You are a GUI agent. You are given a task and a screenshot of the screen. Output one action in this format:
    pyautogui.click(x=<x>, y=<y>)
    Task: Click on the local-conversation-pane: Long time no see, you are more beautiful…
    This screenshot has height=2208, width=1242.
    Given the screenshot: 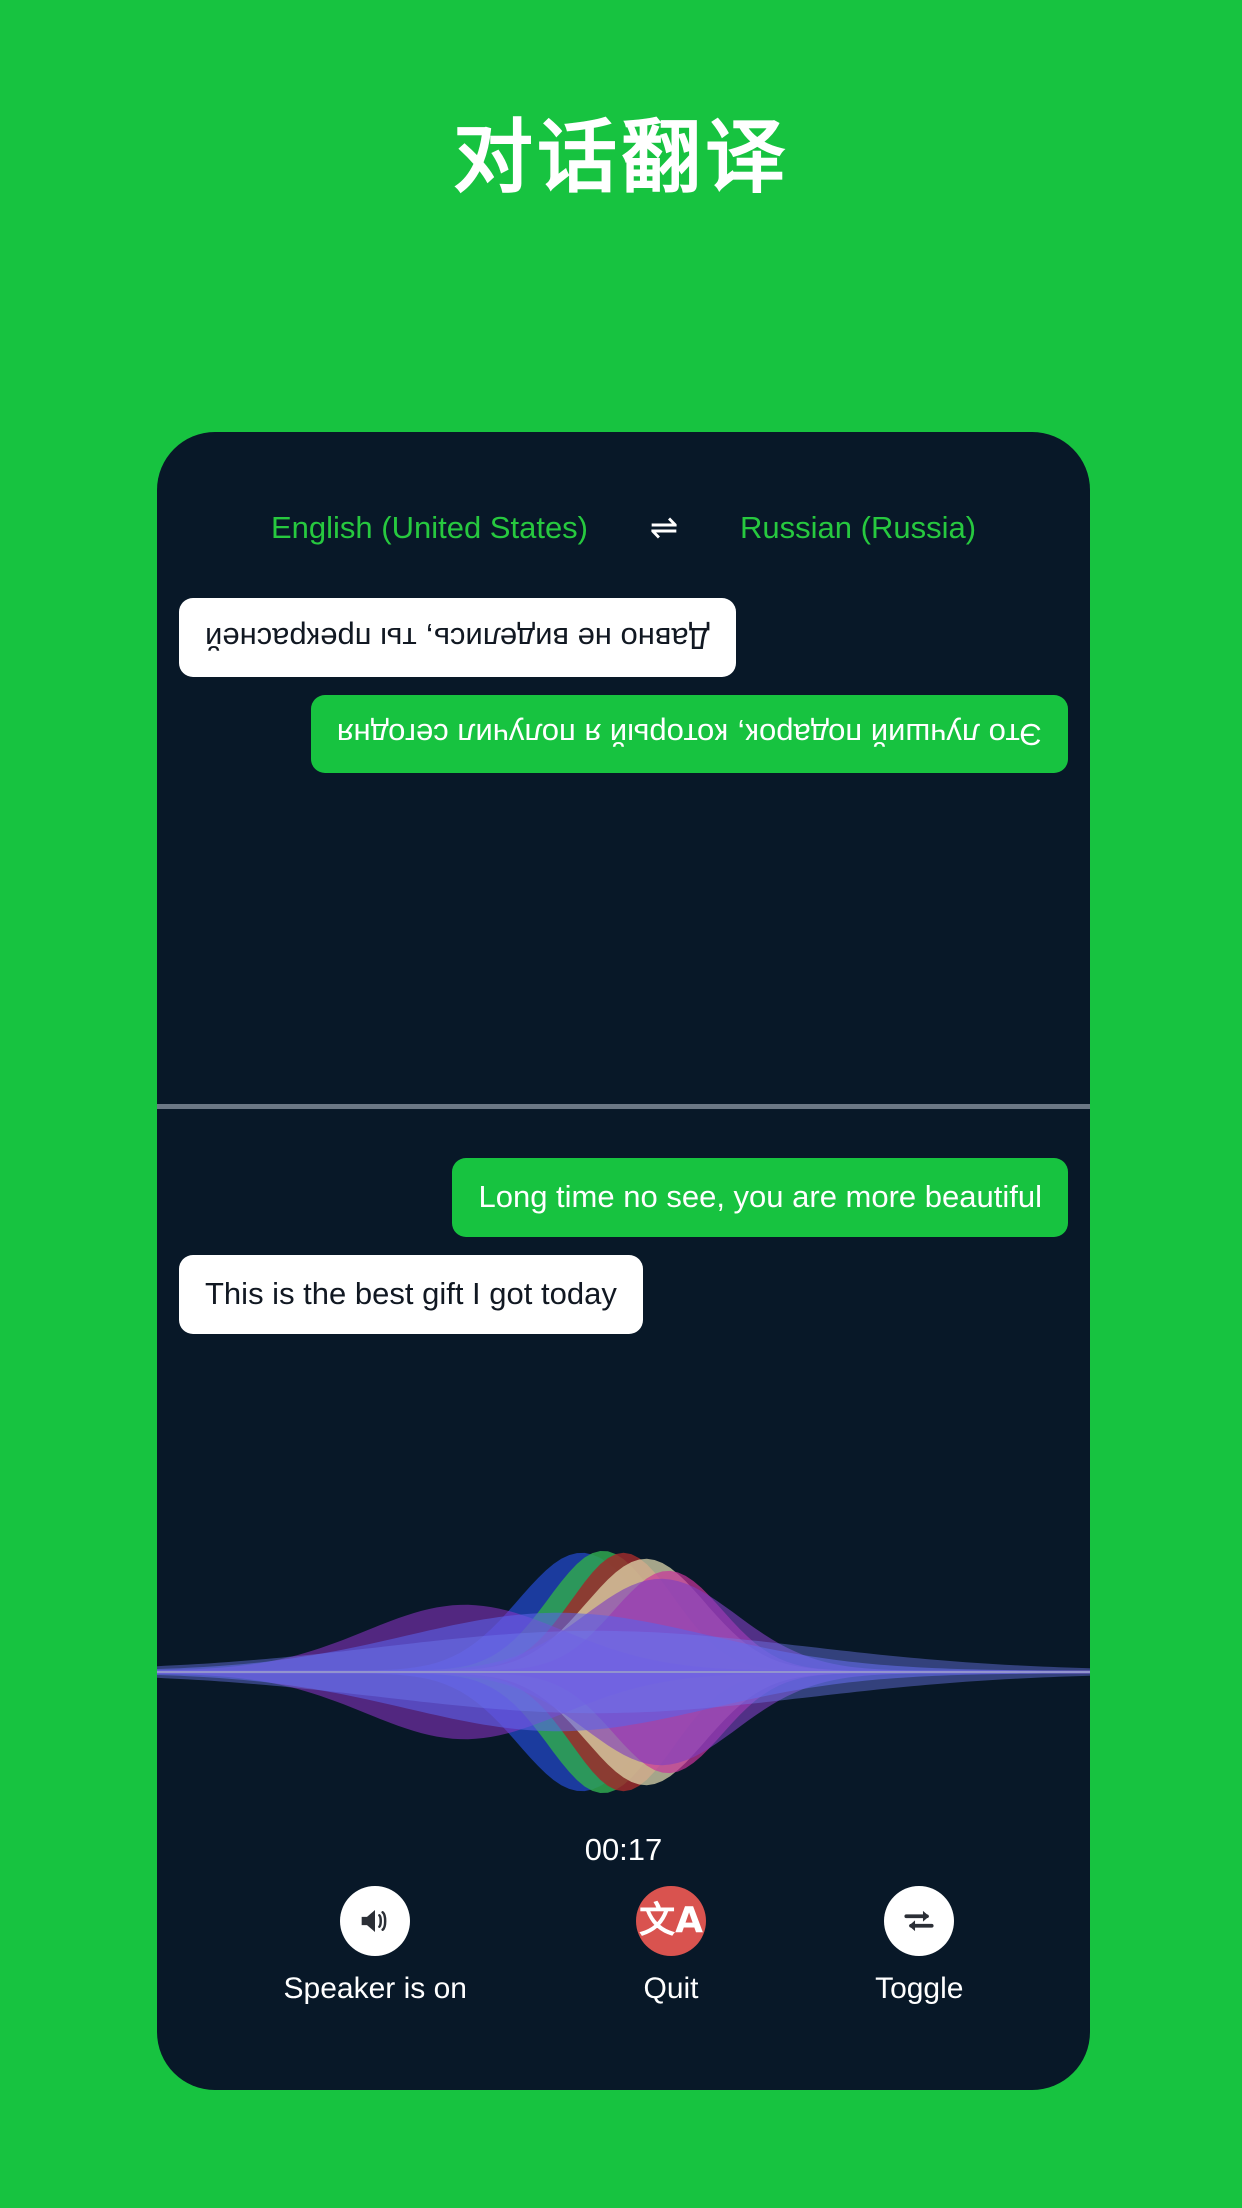 What is the action you would take?
    pyautogui.click(x=623, y=1314)
    